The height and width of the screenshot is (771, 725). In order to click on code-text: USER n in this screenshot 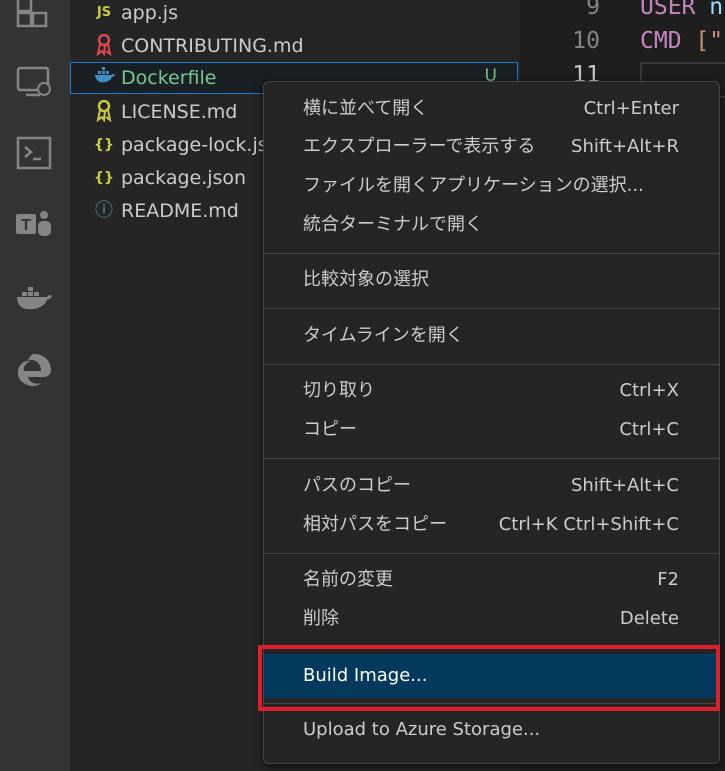, I will do `click(681, 12)`.